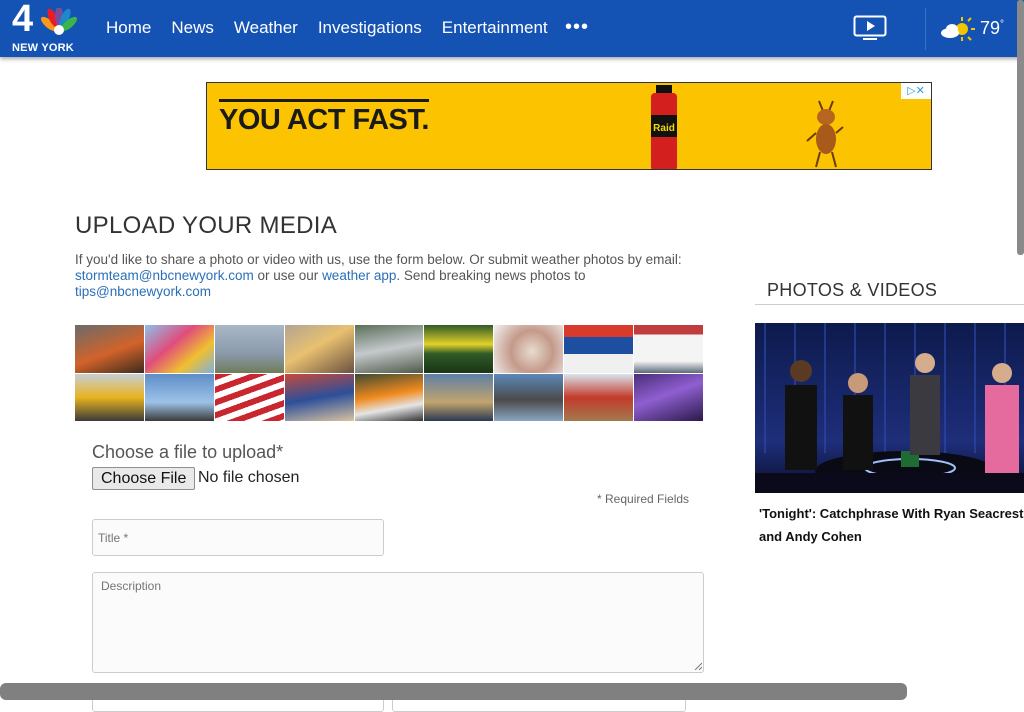  I want to click on nav-weather: Weather, so click(266, 28).